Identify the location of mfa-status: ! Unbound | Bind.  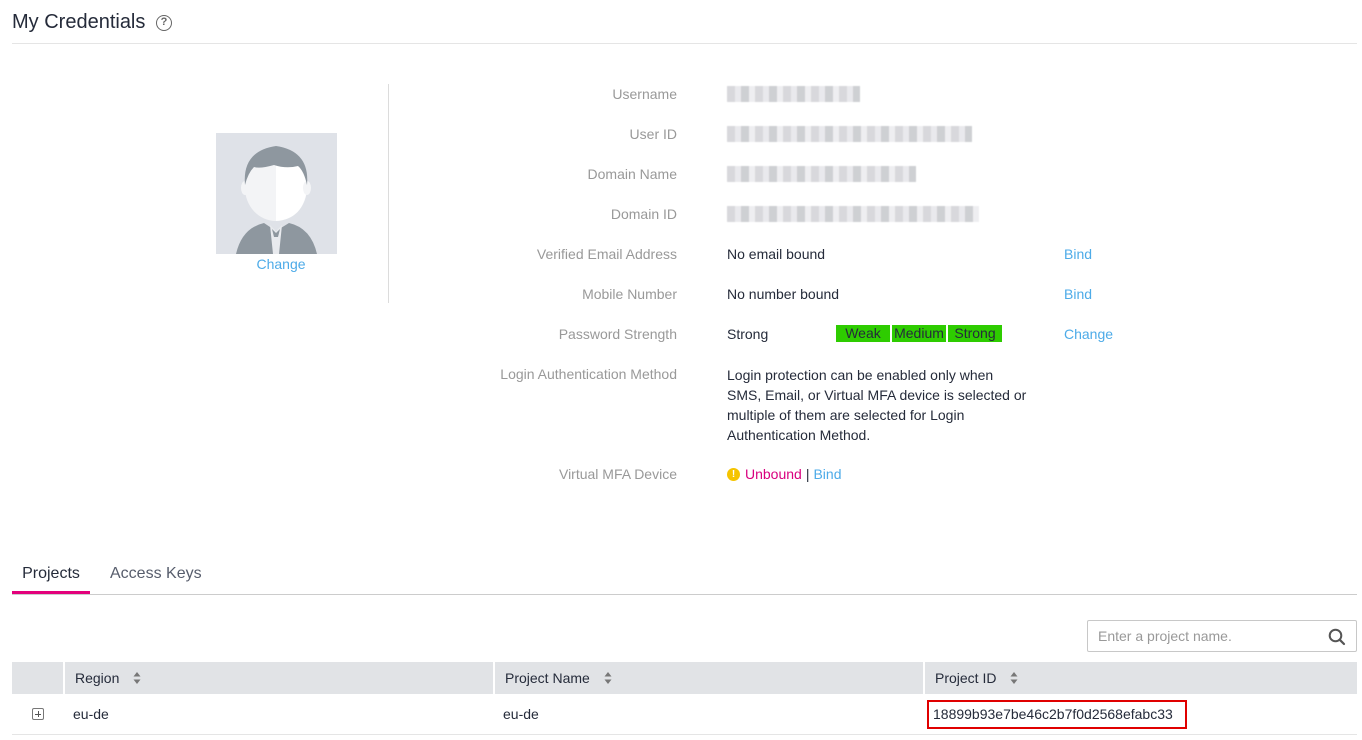
(784, 474).